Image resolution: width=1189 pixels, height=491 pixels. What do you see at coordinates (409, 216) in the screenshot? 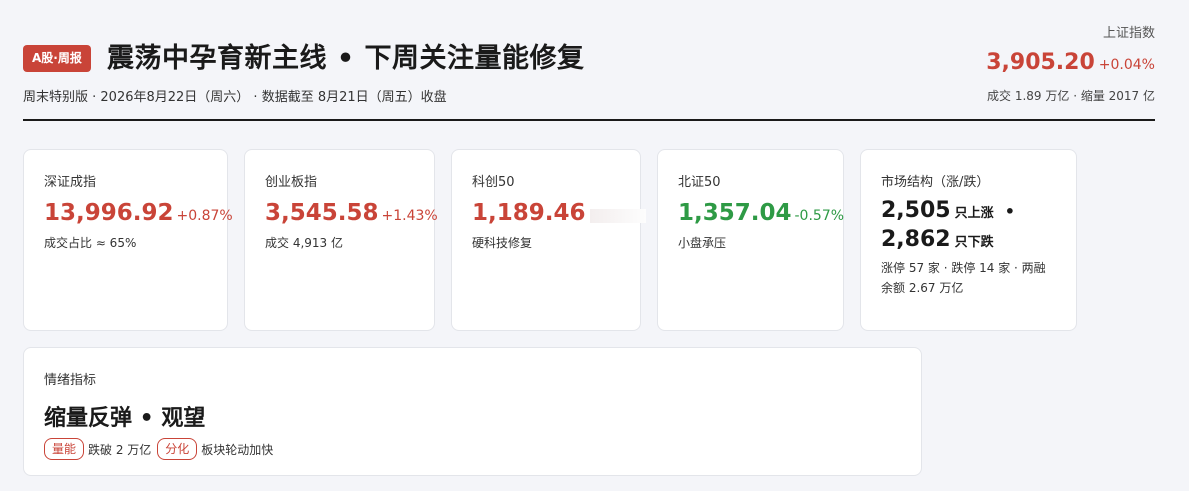
I see `card-change: +1.43%` at bounding box center [409, 216].